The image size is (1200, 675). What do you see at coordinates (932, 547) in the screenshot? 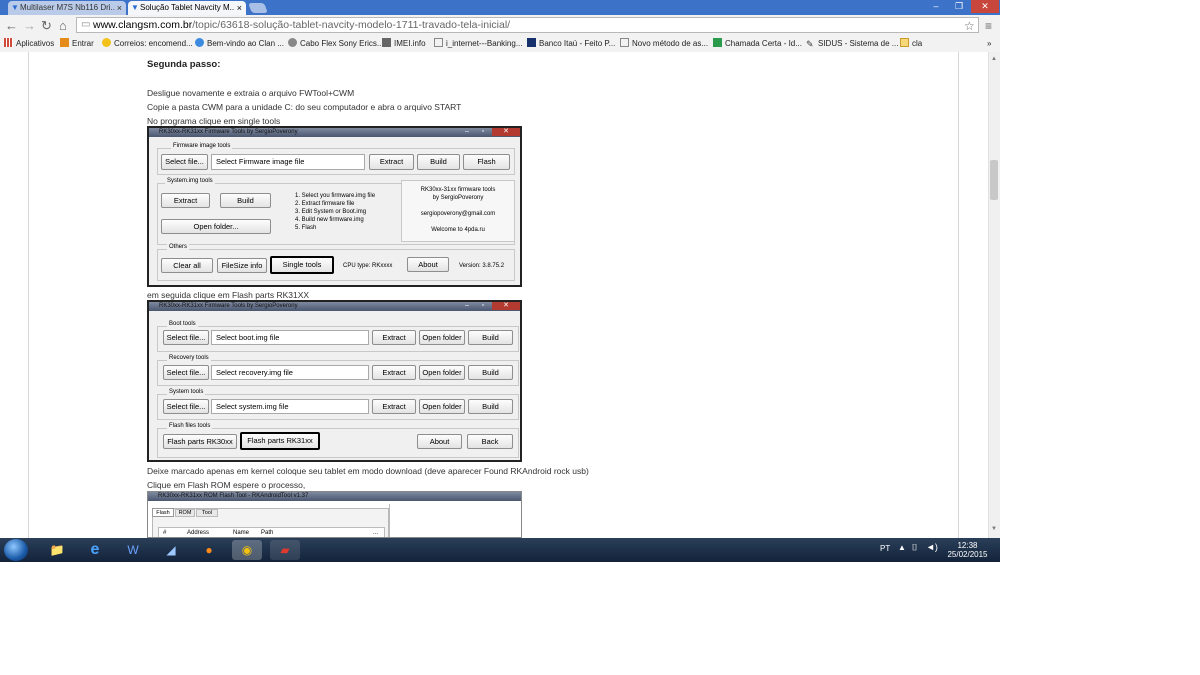
I see `volume-icon: ◄)` at bounding box center [932, 547].